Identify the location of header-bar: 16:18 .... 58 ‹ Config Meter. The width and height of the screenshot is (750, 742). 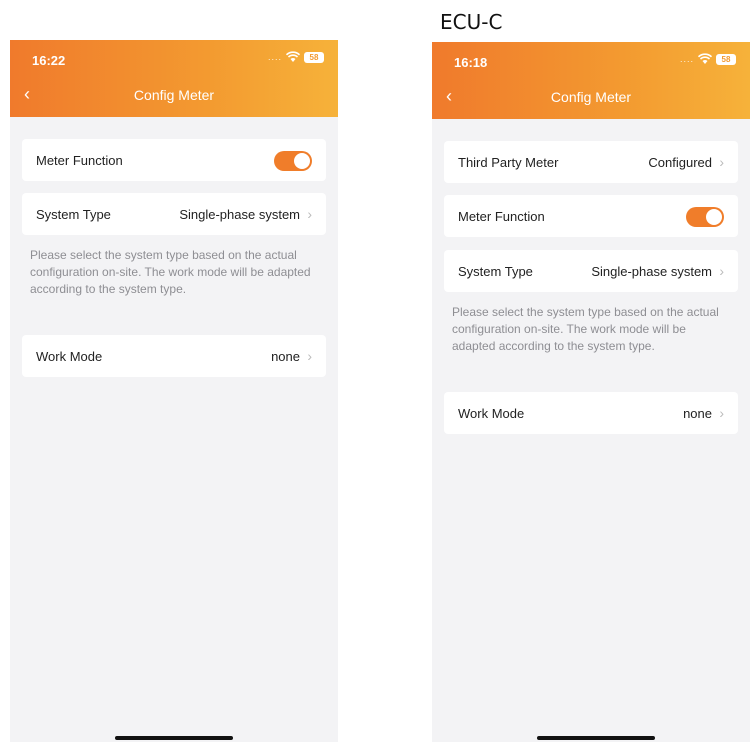
(591, 80).